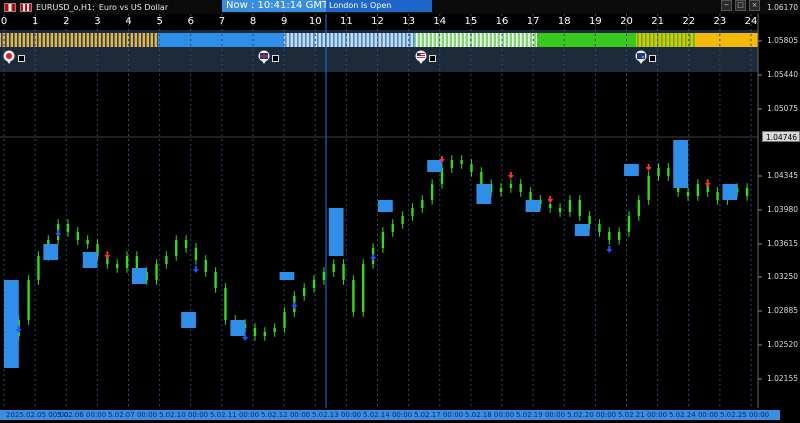  What do you see at coordinates (652, 58) in the screenshot?
I see `checkbox-au` at bounding box center [652, 58].